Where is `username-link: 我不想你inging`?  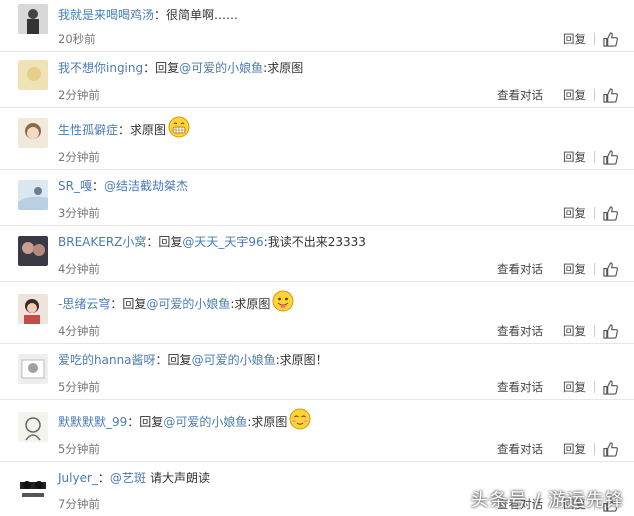 username-link: 我不想你inging is located at coordinates (100, 68).